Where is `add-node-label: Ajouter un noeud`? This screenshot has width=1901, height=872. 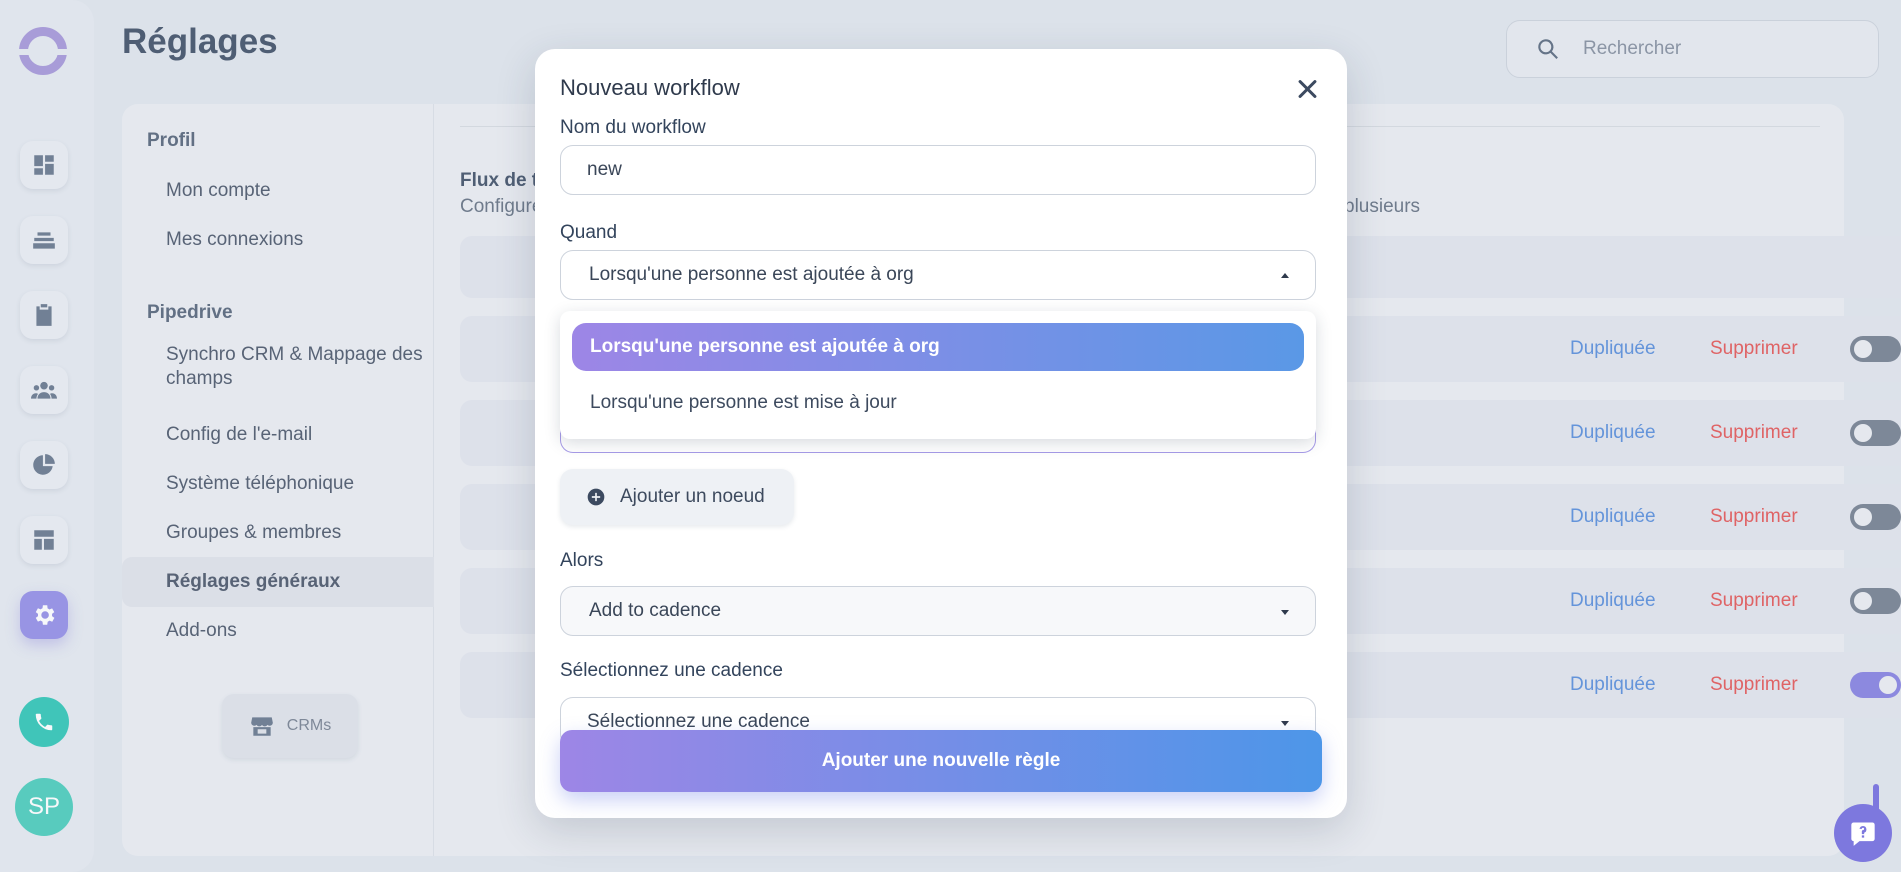 add-node-label: Ajouter un noeud is located at coordinates (692, 496).